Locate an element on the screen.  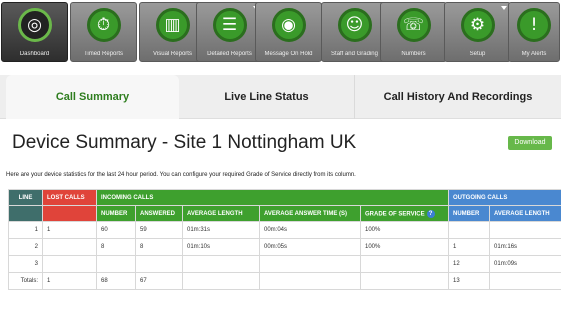
outgoing-number-cell: 1 is located at coordinates (469, 247).